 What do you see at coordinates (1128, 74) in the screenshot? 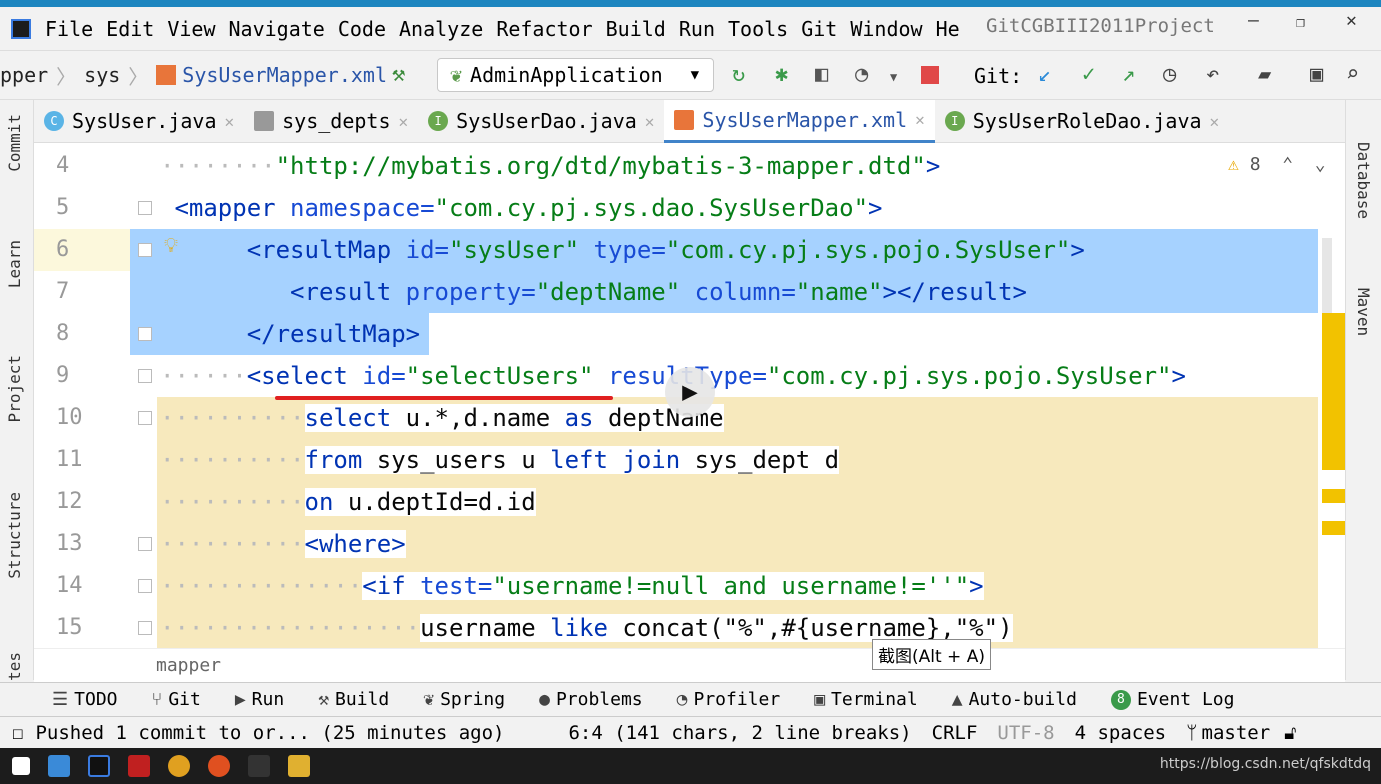
I see `git-push-icon: ↗` at bounding box center [1128, 74].